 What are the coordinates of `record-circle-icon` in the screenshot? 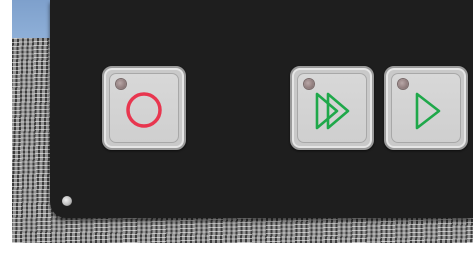 It's located at (144, 110).